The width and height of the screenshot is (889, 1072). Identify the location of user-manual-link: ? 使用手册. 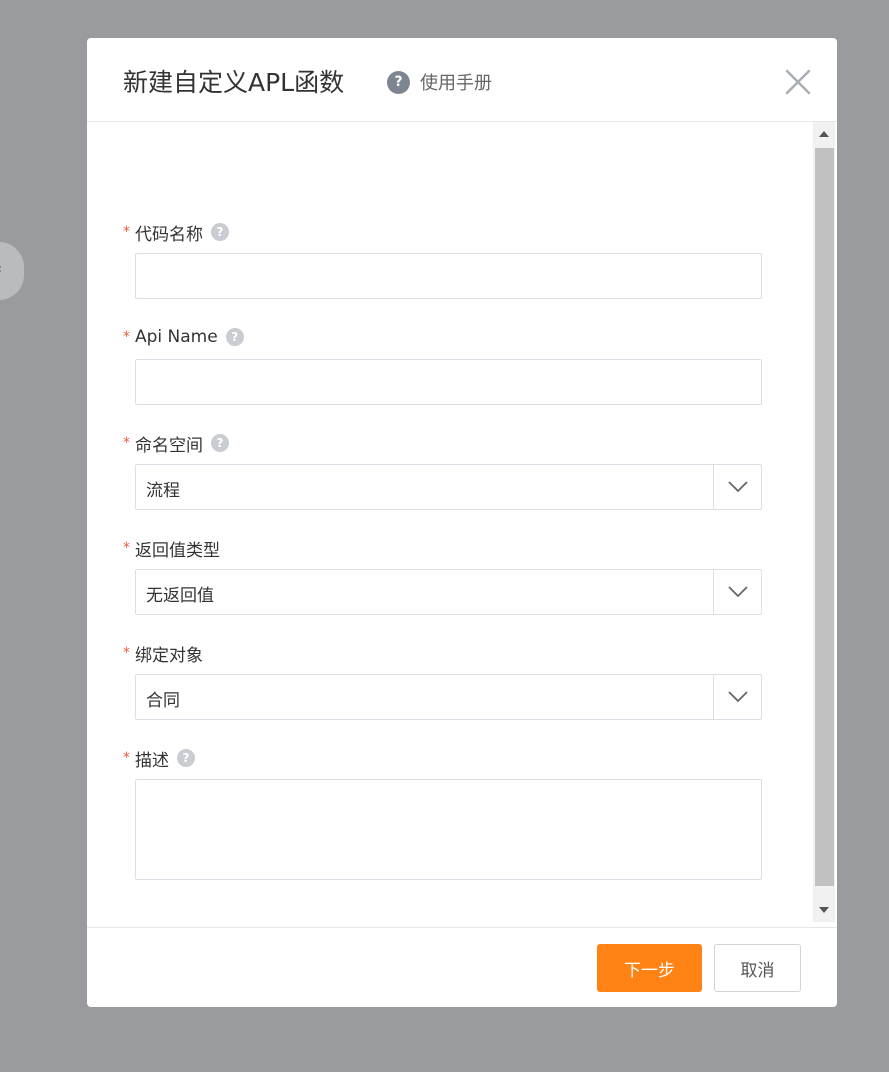
(439, 82).